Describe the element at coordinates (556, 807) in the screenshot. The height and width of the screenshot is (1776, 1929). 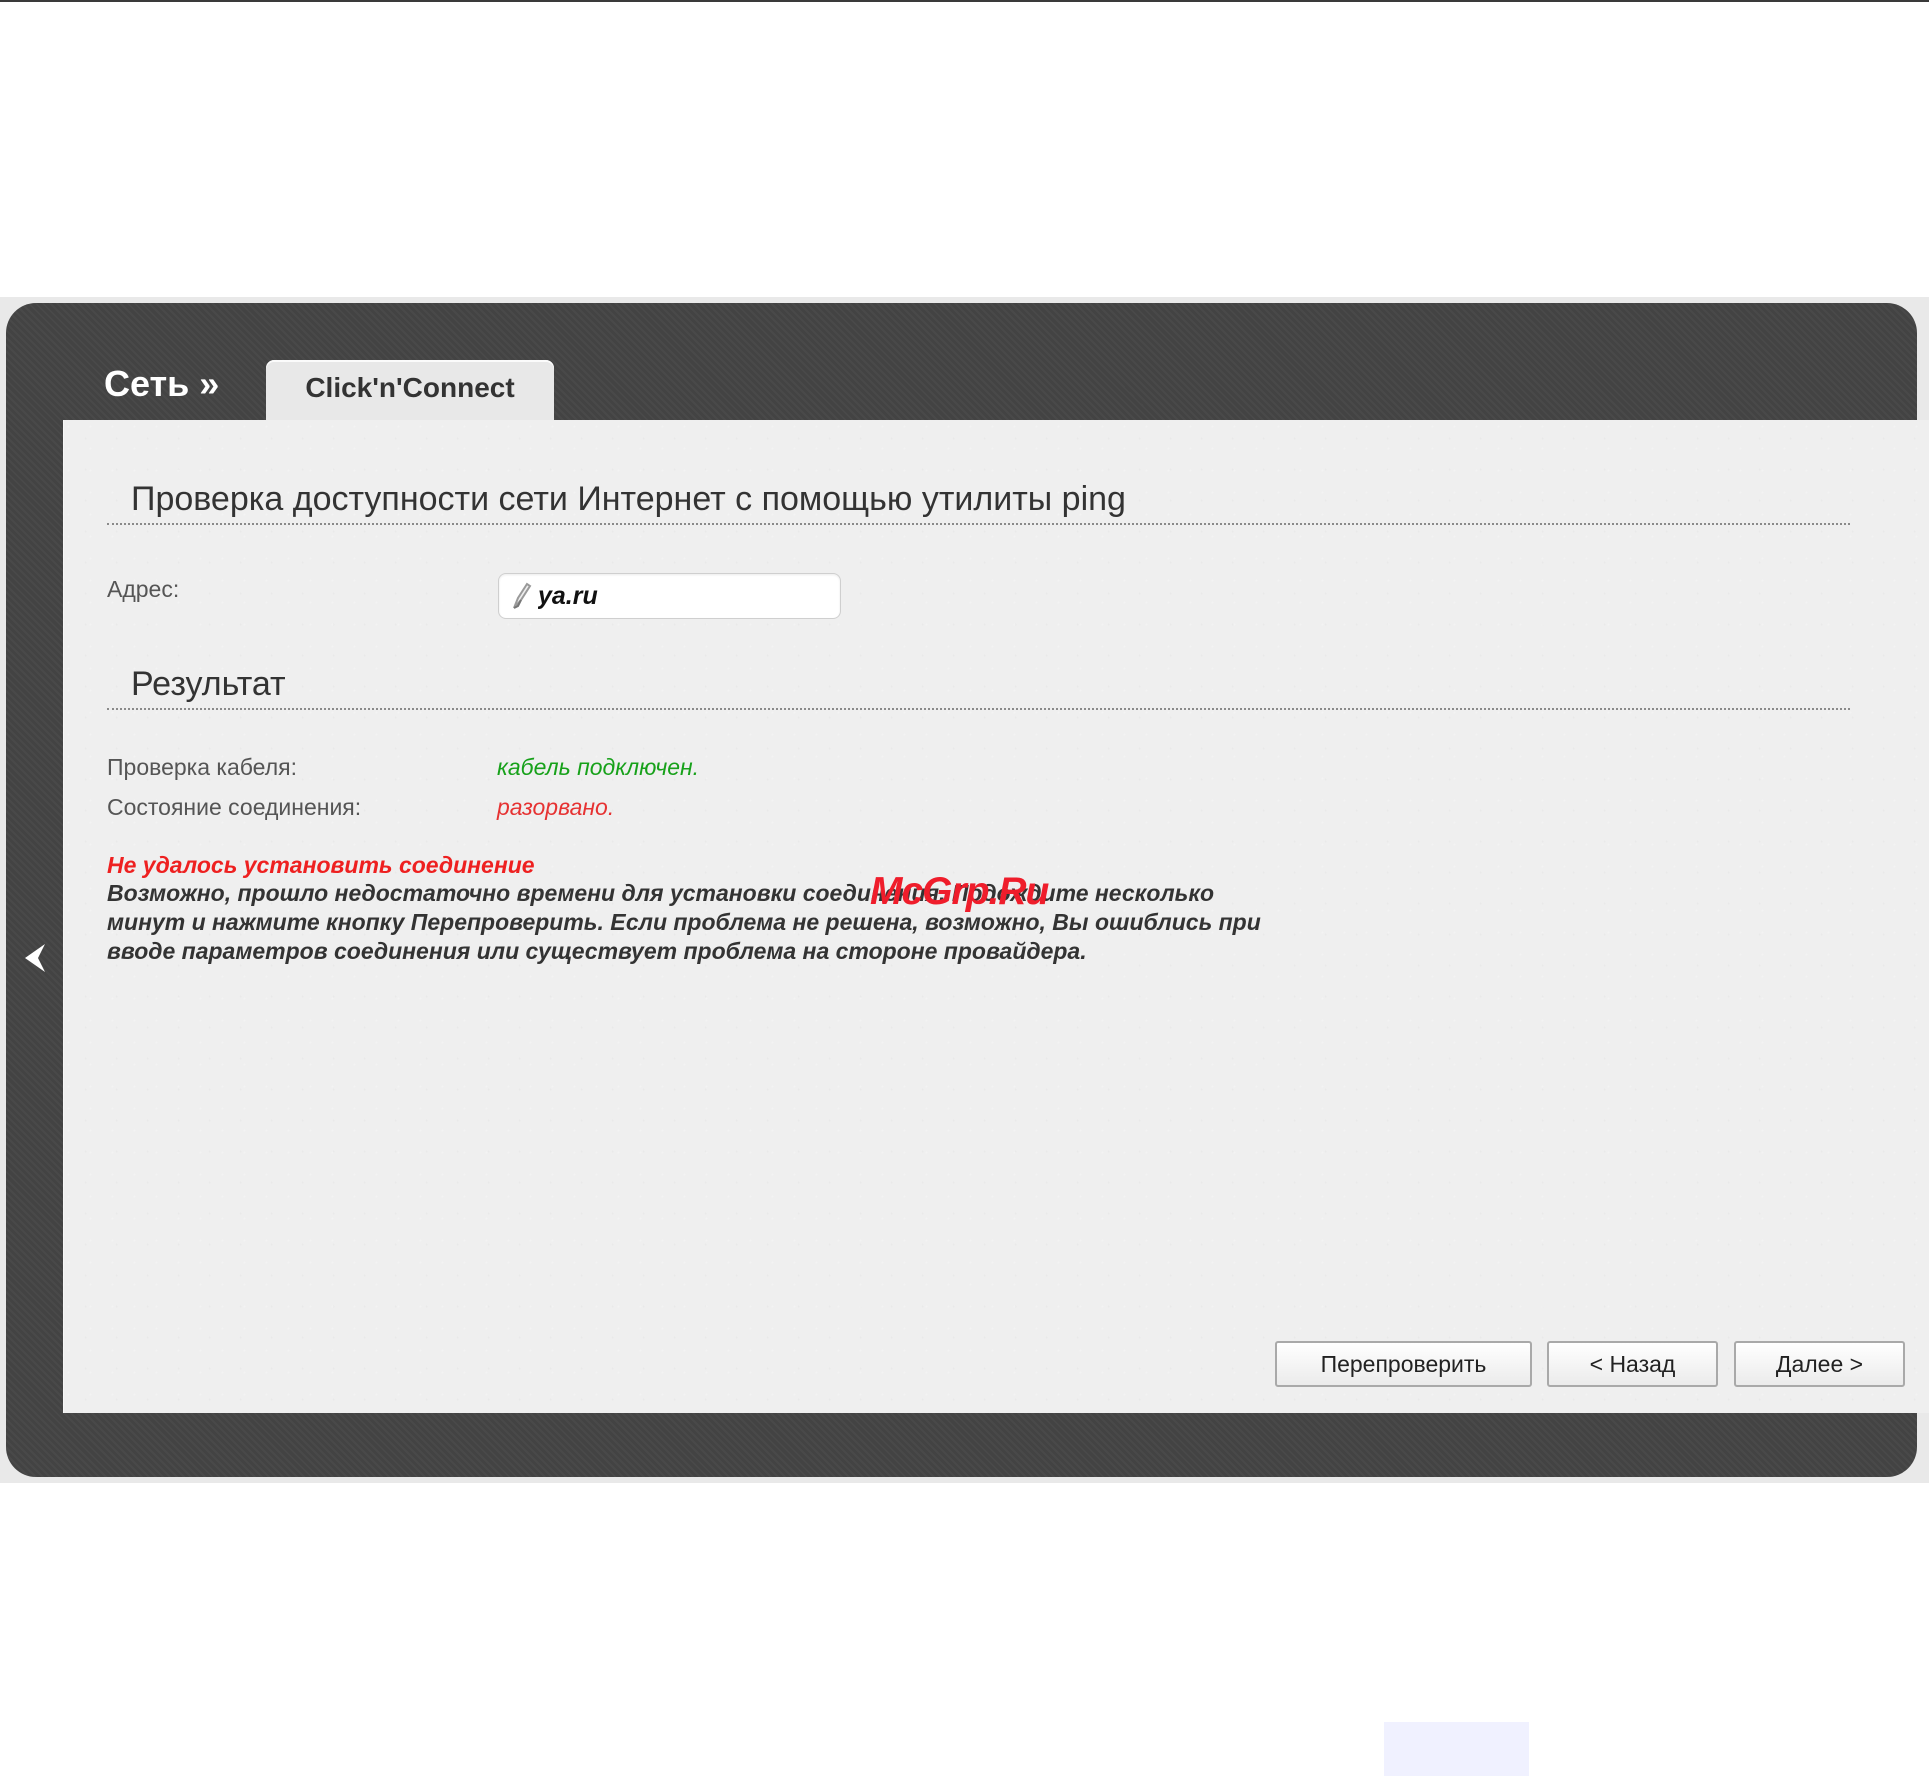
I see `connection-state-status: разорвано.` at that location.